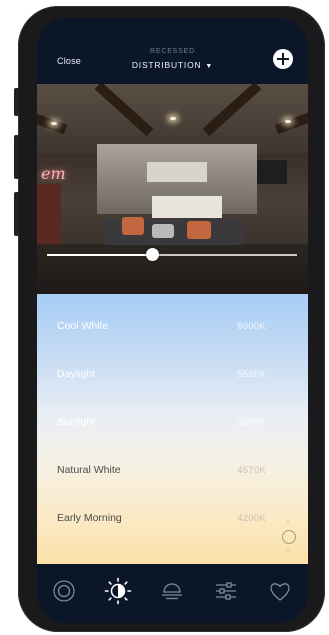 This screenshot has height=635, width=329. What do you see at coordinates (172, 374) in the screenshot?
I see `temp-item-daylight: Daylight 5520K` at bounding box center [172, 374].